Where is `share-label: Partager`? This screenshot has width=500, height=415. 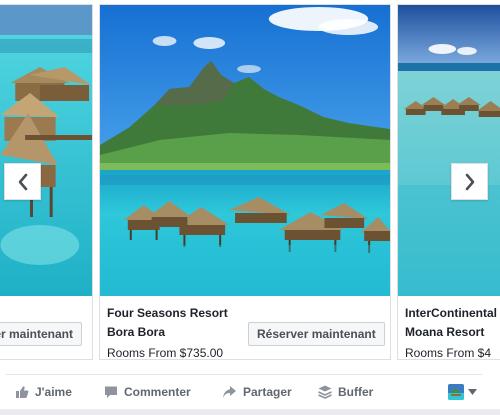
share-label: Partager is located at coordinates (267, 392).